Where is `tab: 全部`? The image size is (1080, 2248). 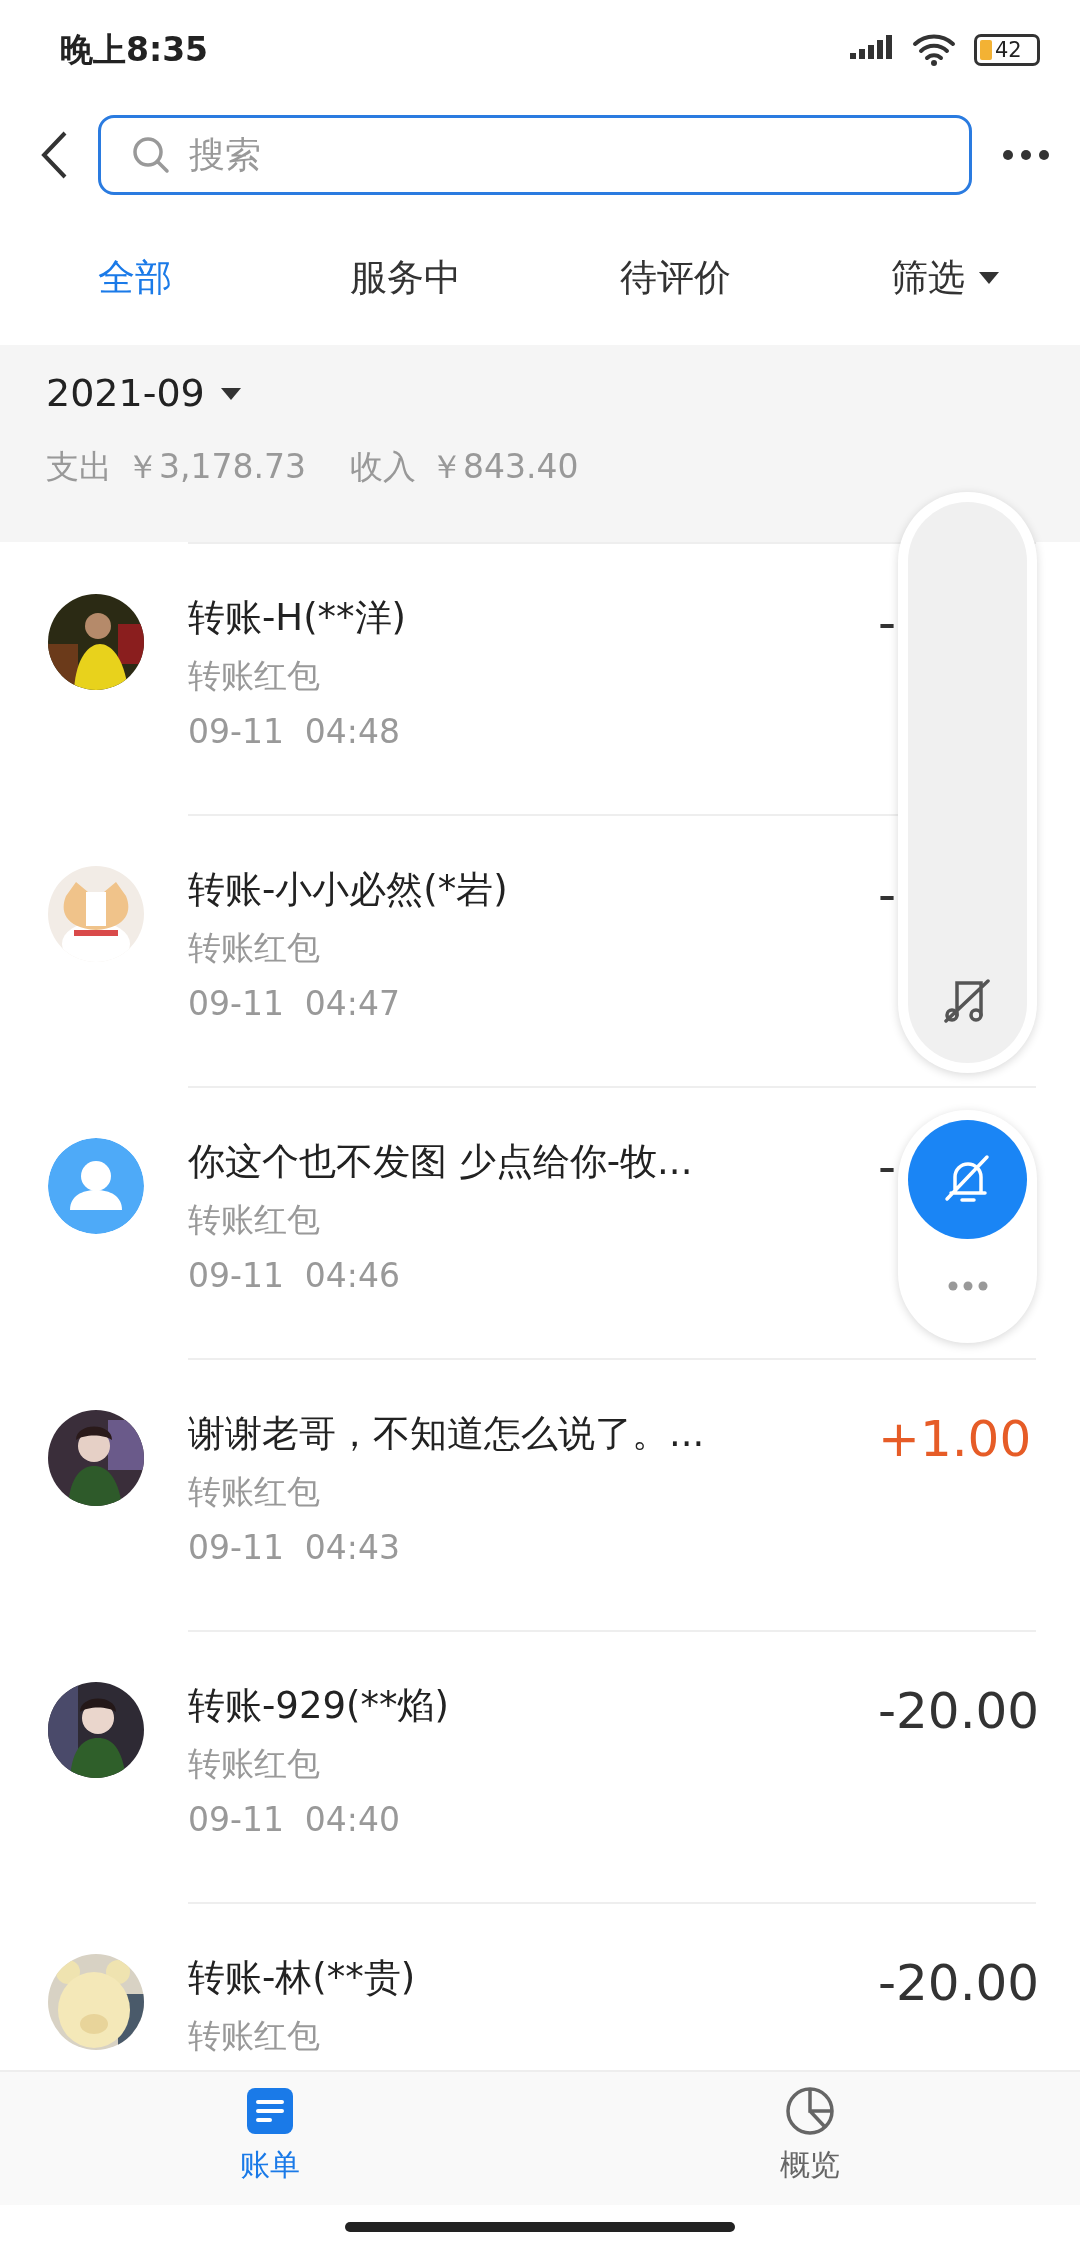 tab: 全部 is located at coordinates (135, 277).